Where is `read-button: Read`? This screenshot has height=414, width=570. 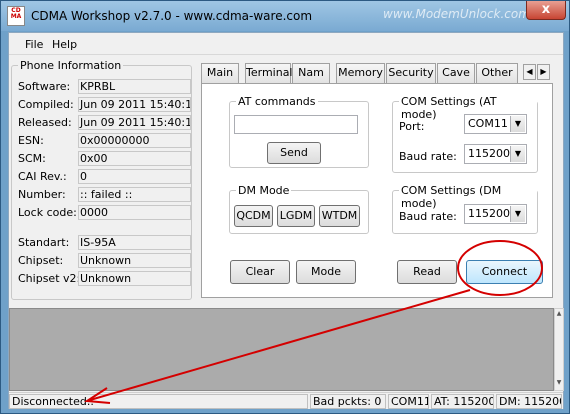
read-button: Read is located at coordinates (427, 272).